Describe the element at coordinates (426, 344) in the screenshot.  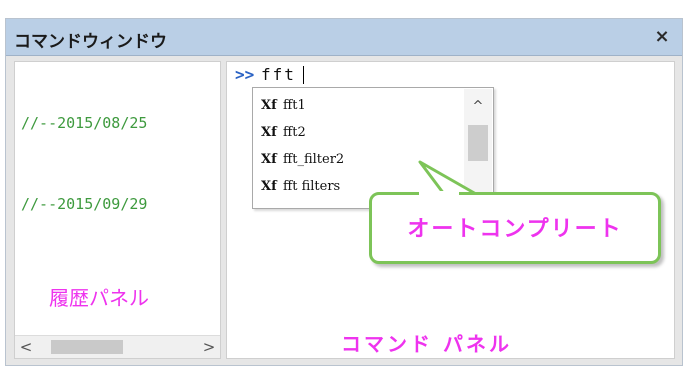
I see `command-panel-label: コマンド パネル` at that location.